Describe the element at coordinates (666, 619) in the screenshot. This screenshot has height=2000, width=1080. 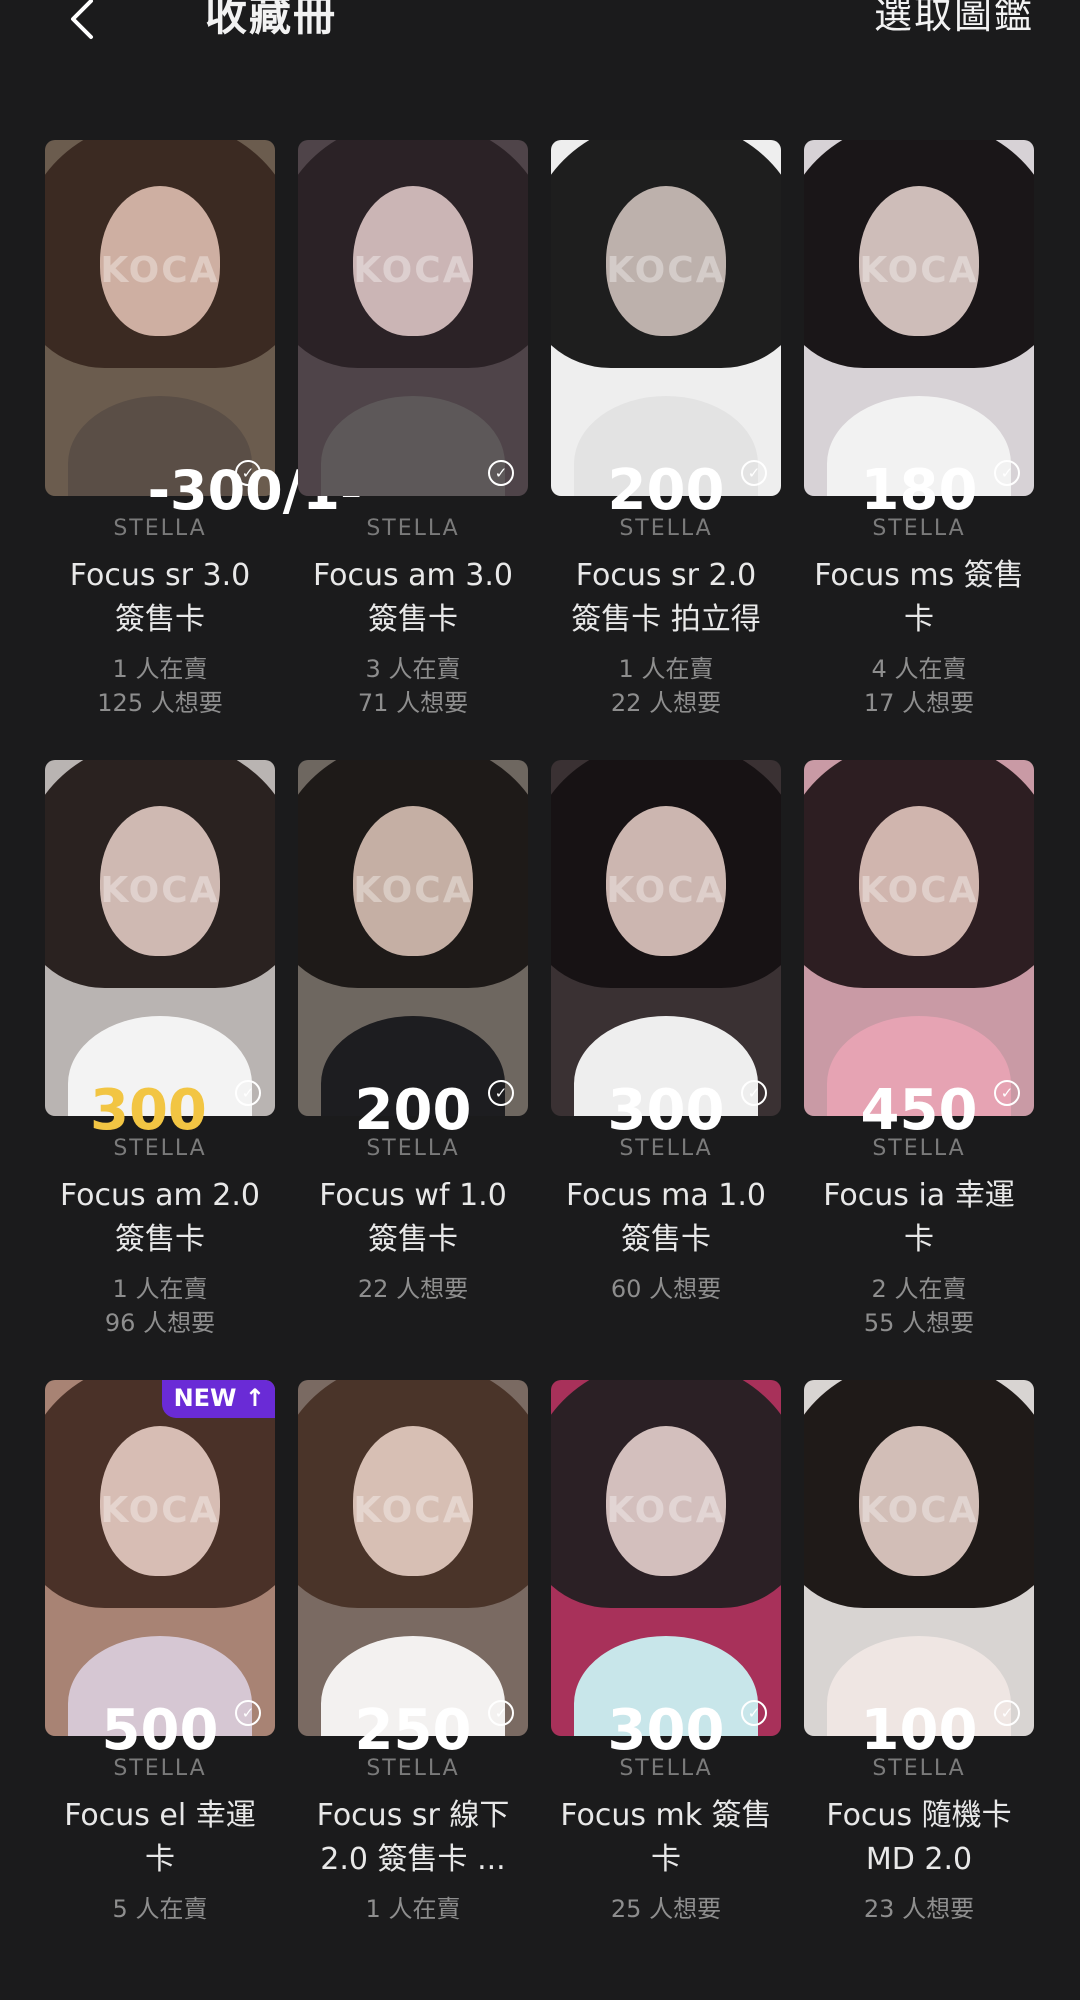
I see `card-name-line2: 簽售卡 拍立得` at that location.